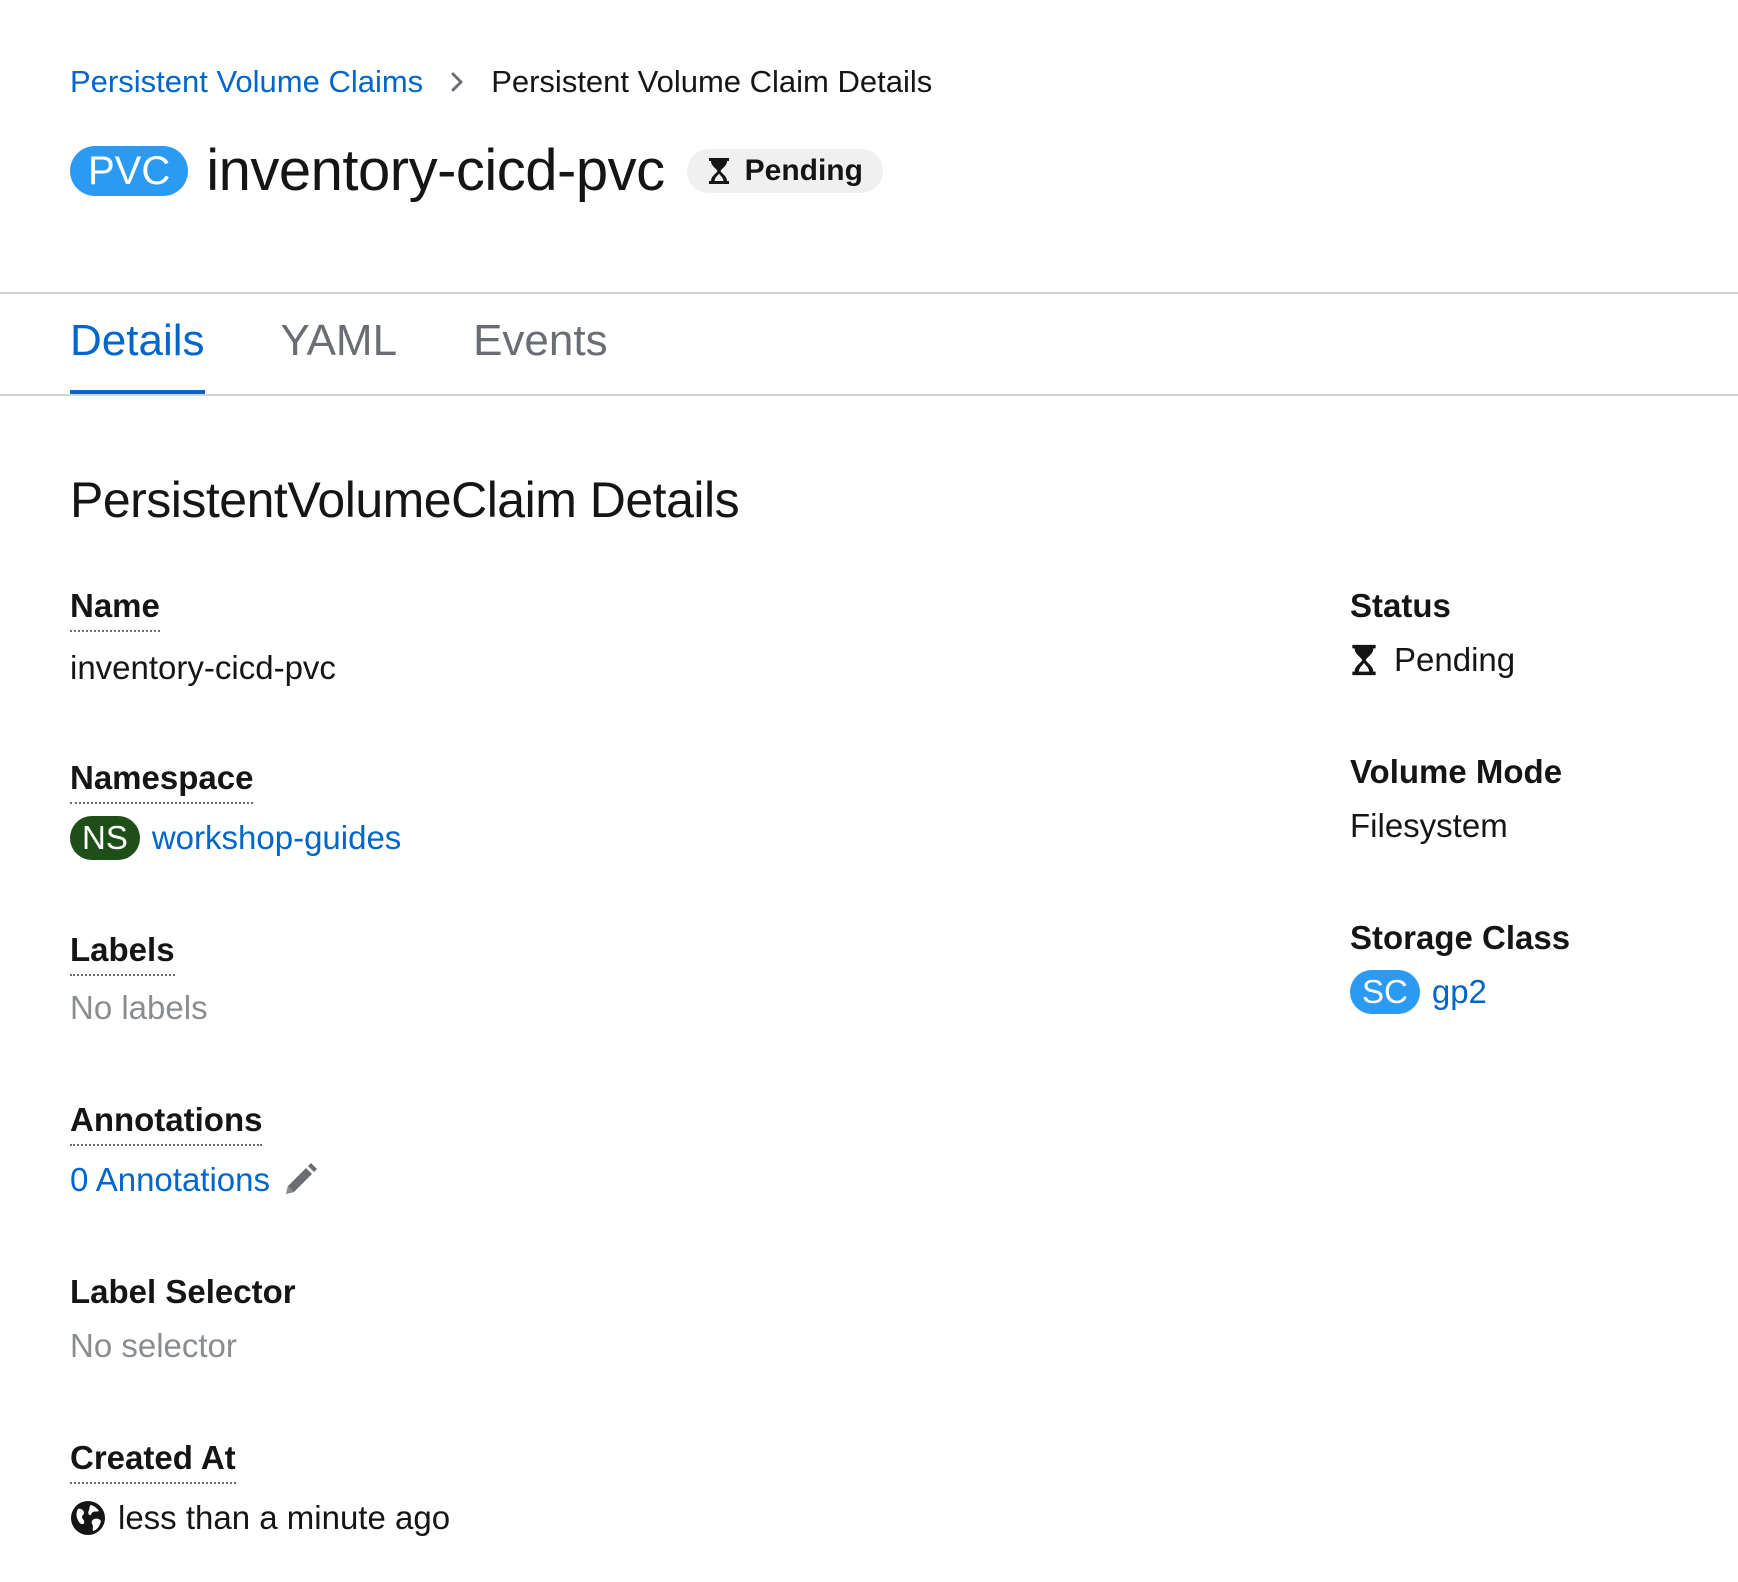  What do you see at coordinates (166, 1123) in the screenshot?
I see `field-annotations-label: Annotations` at bounding box center [166, 1123].